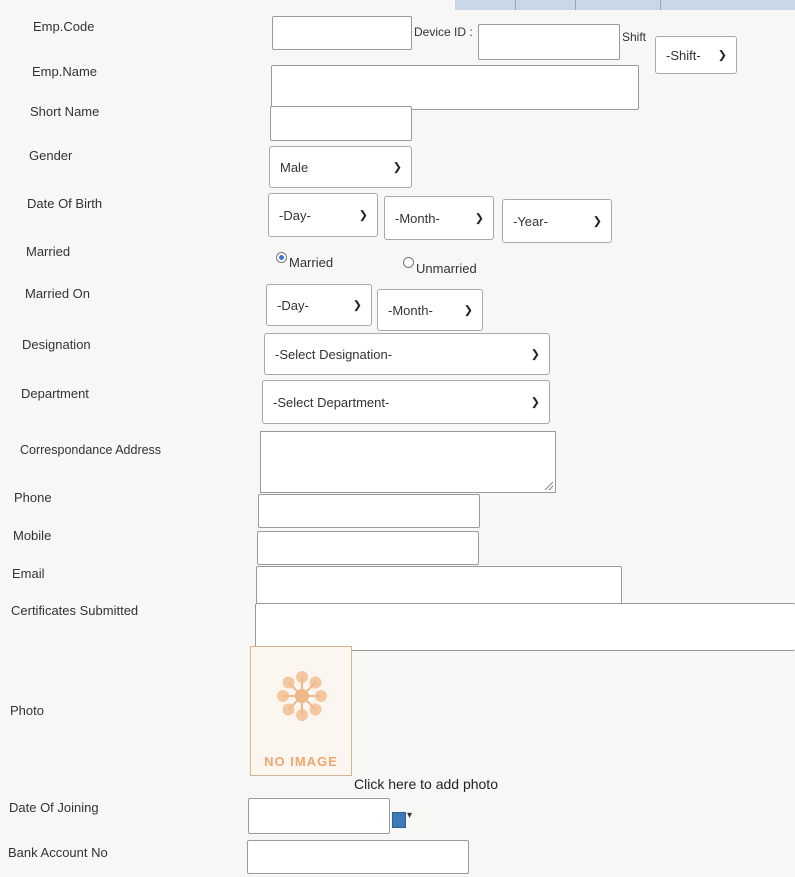 The height and width of the screenshot is (877, 795). I want to click on married-day-select: -Day- ❯, so click(319, 305).